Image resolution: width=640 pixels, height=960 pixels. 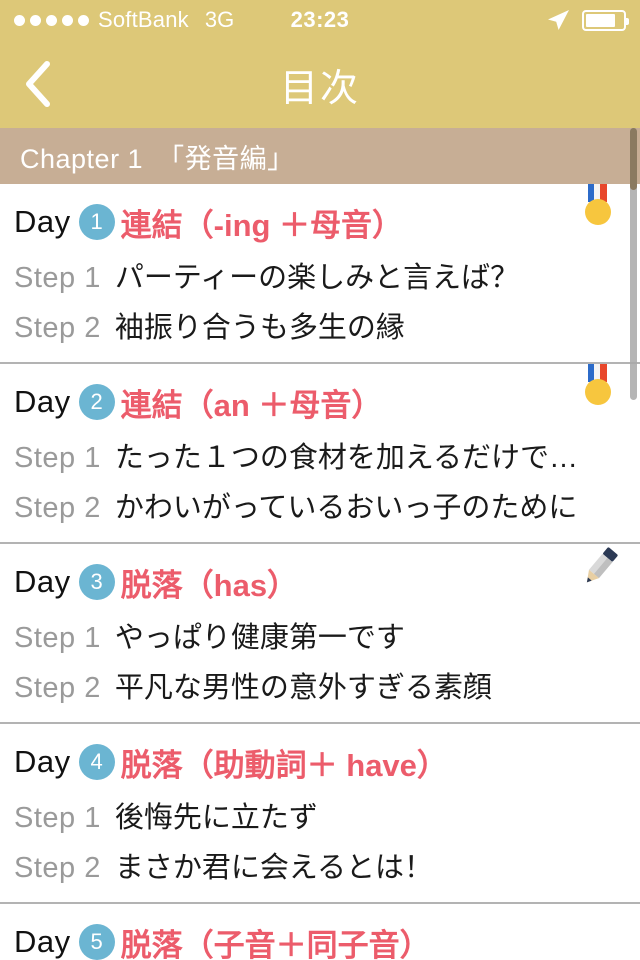 I want to click on day-title: 脱落（子音＋同子音）, so click(x=275, y=943).